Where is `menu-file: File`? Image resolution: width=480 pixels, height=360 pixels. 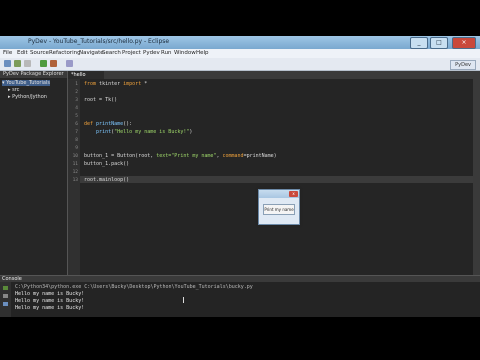 menu-file: File is located at coordinates (7, 53).